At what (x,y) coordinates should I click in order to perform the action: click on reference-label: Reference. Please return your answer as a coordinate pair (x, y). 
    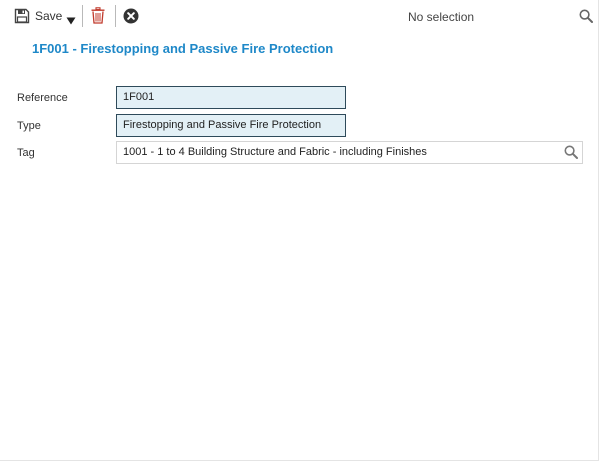
    Looking at the image, I should click on (42, 98).